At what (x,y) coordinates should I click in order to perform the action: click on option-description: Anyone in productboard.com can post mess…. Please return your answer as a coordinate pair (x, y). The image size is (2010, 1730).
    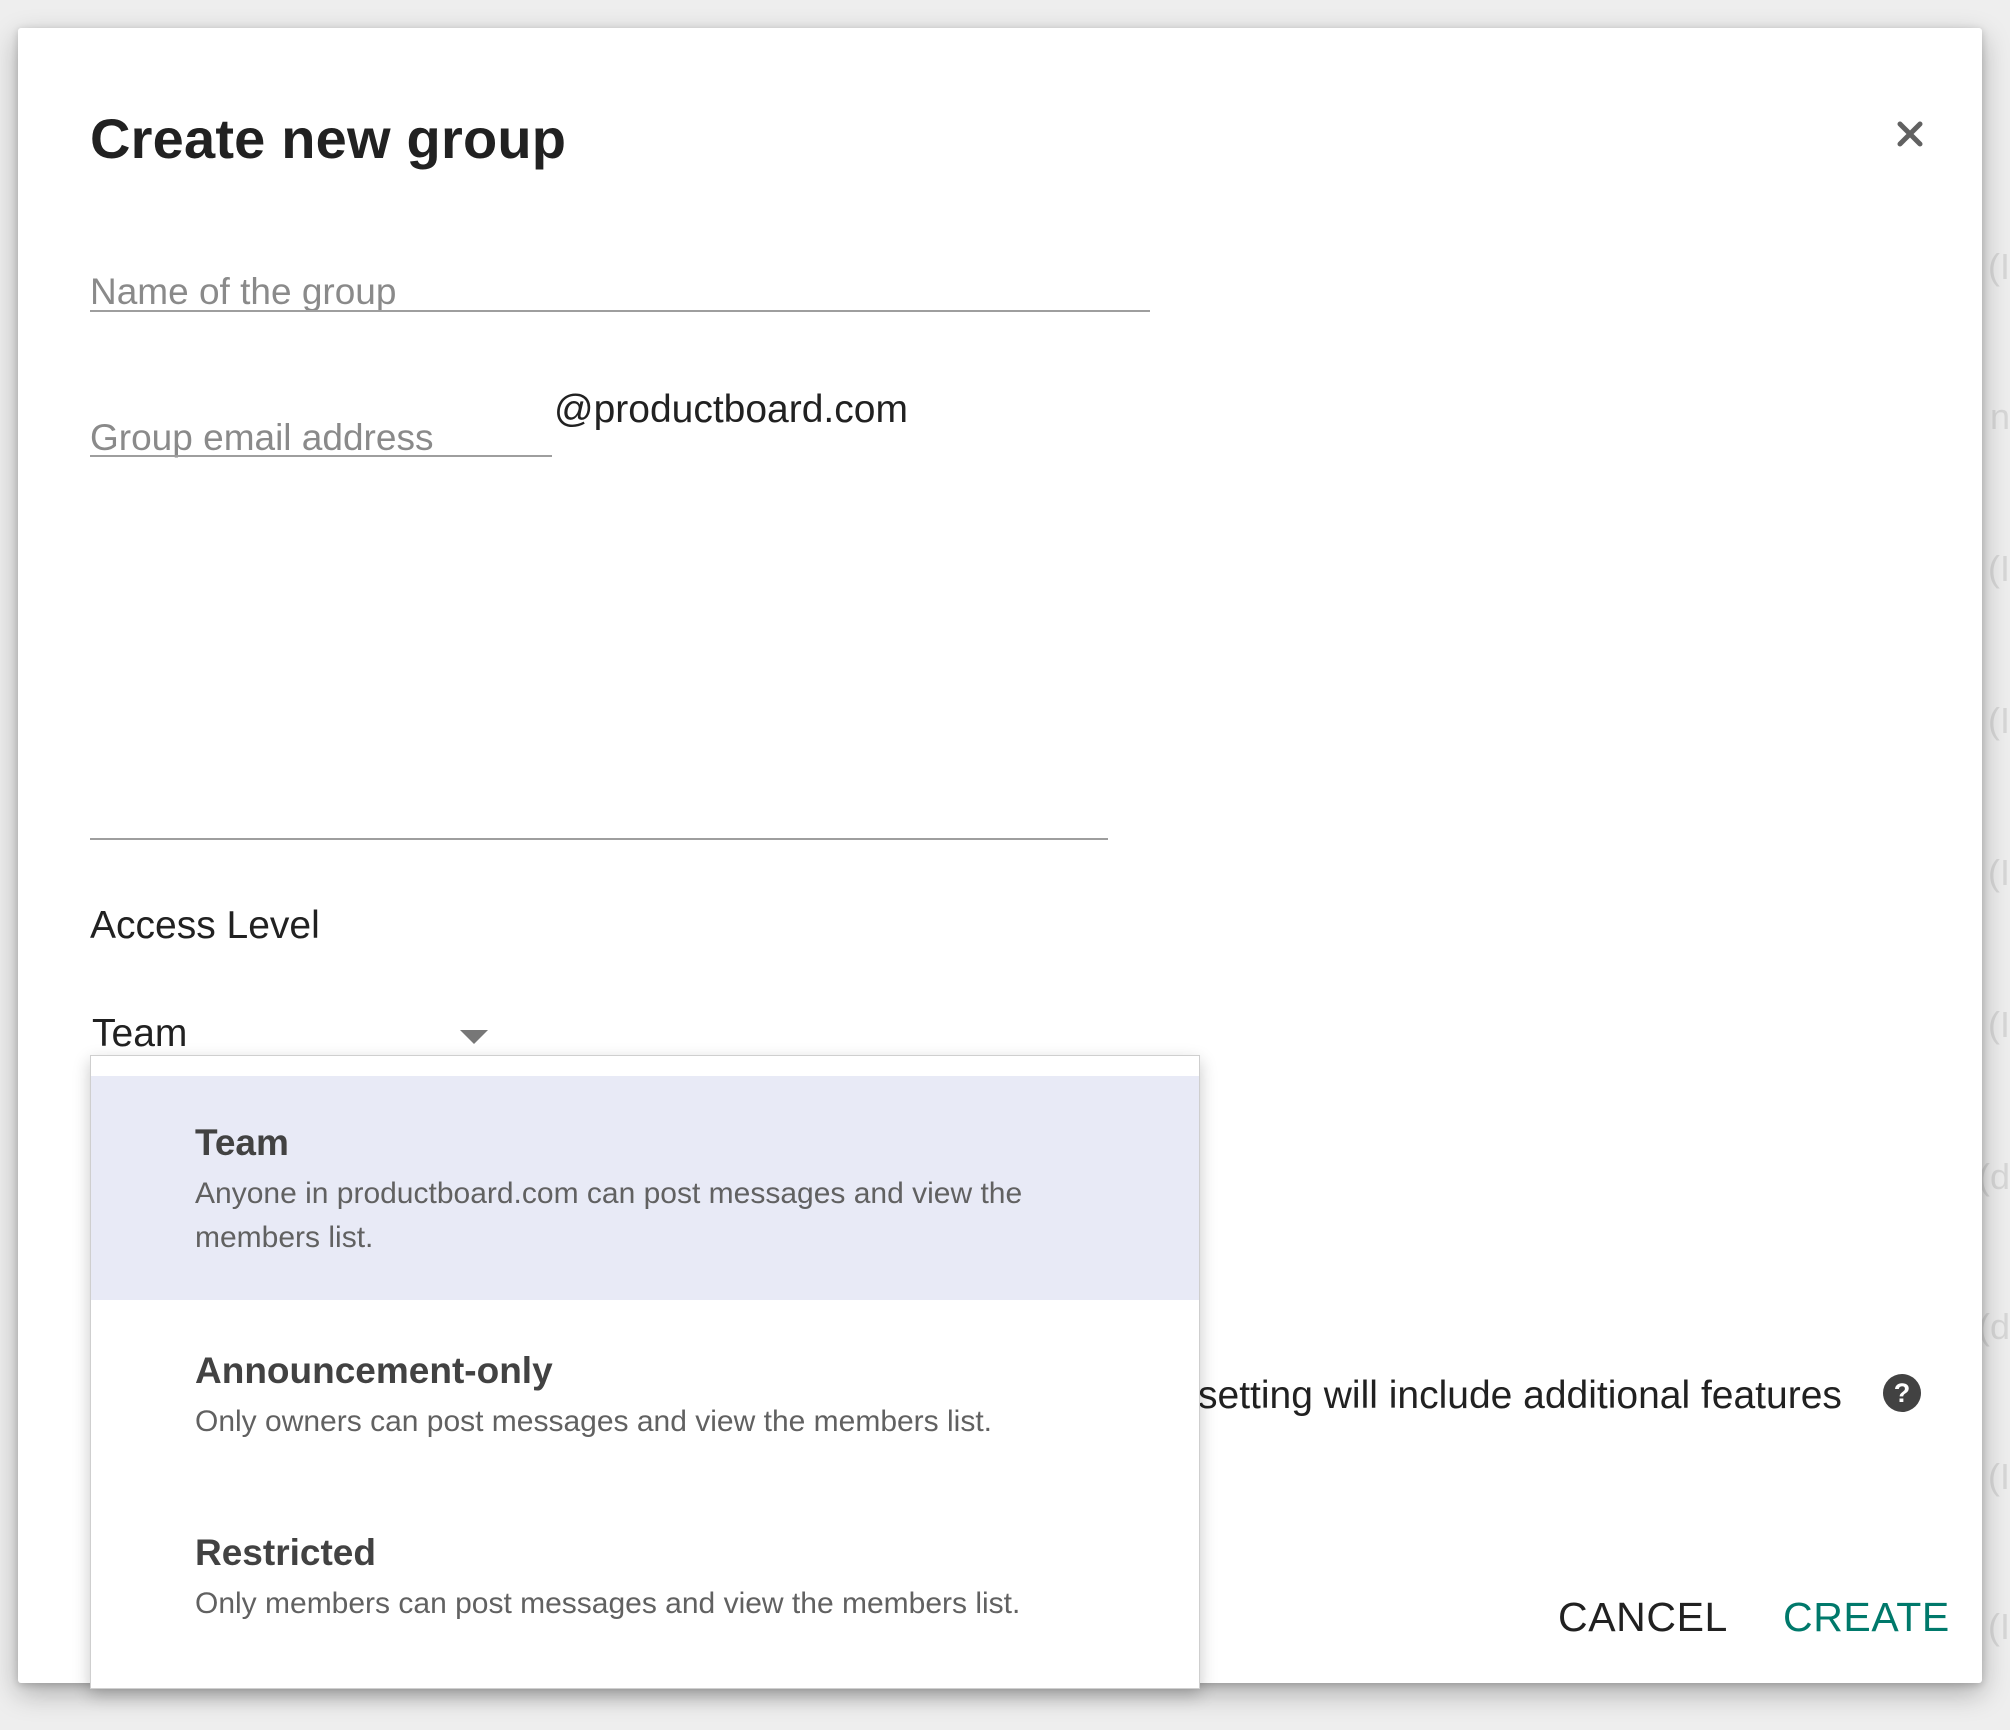
    Looking at the image, I should click on (609, 1215).